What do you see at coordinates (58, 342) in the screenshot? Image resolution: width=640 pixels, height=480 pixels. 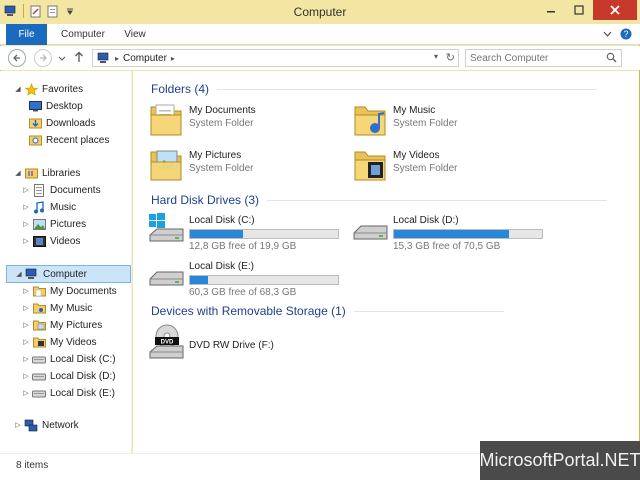 I see `sidebar-item-my-videos: ▷ My Videos` at bounding box center [58, 342].